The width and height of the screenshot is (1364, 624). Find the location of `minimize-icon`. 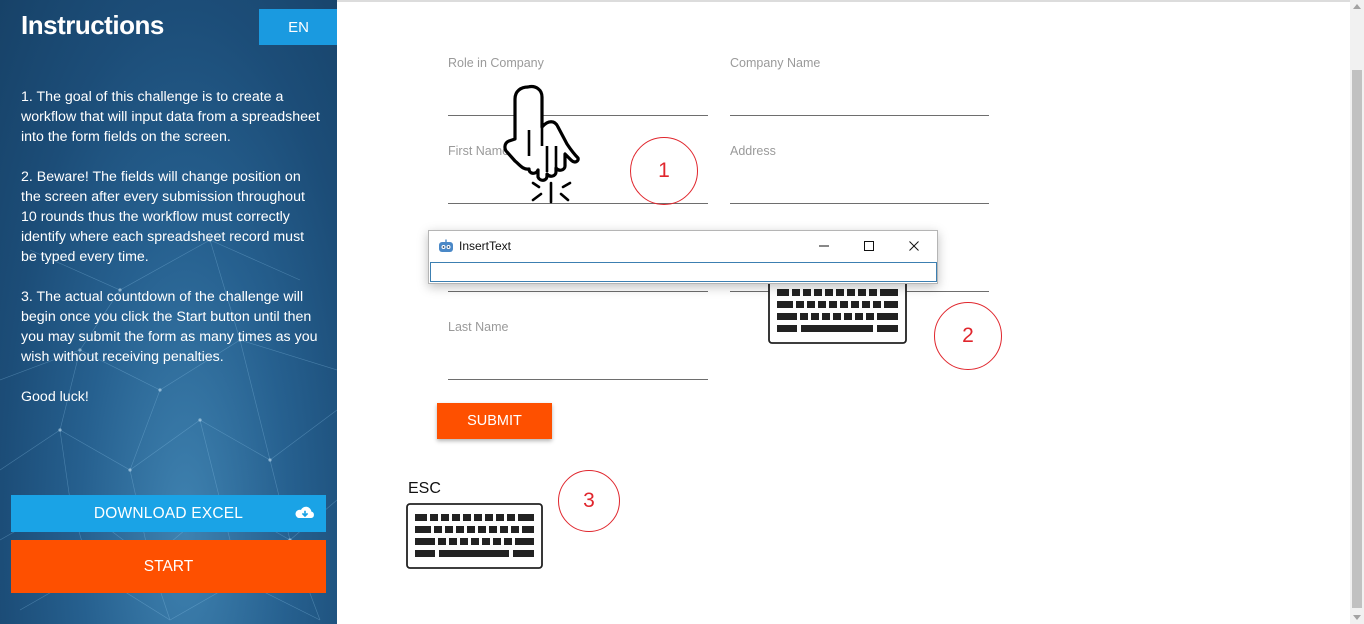

minimize-icon is located at coordinates (824, 246).